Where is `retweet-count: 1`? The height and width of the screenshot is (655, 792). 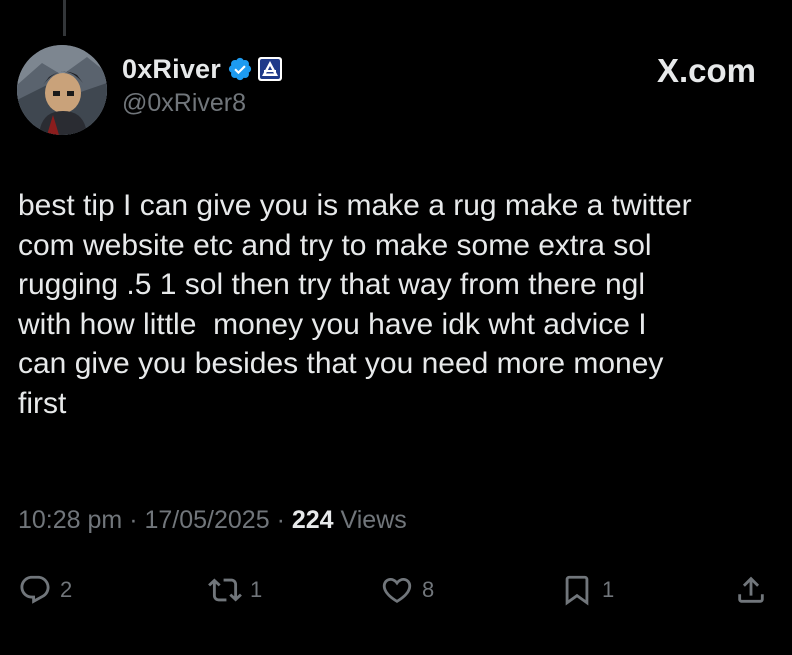 retweet-count: 1 is located at coordinates (256, 589).